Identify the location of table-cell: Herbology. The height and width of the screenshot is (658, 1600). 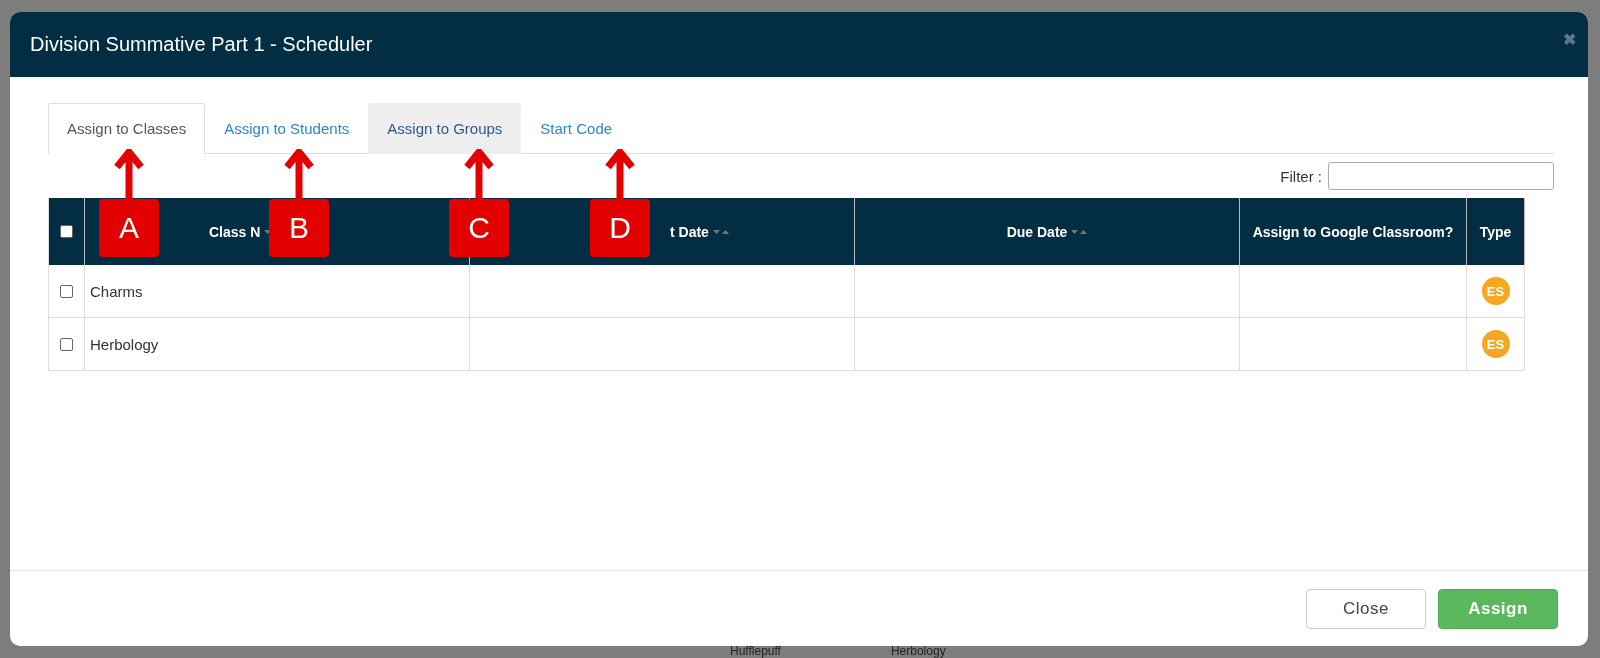
(124, 344).